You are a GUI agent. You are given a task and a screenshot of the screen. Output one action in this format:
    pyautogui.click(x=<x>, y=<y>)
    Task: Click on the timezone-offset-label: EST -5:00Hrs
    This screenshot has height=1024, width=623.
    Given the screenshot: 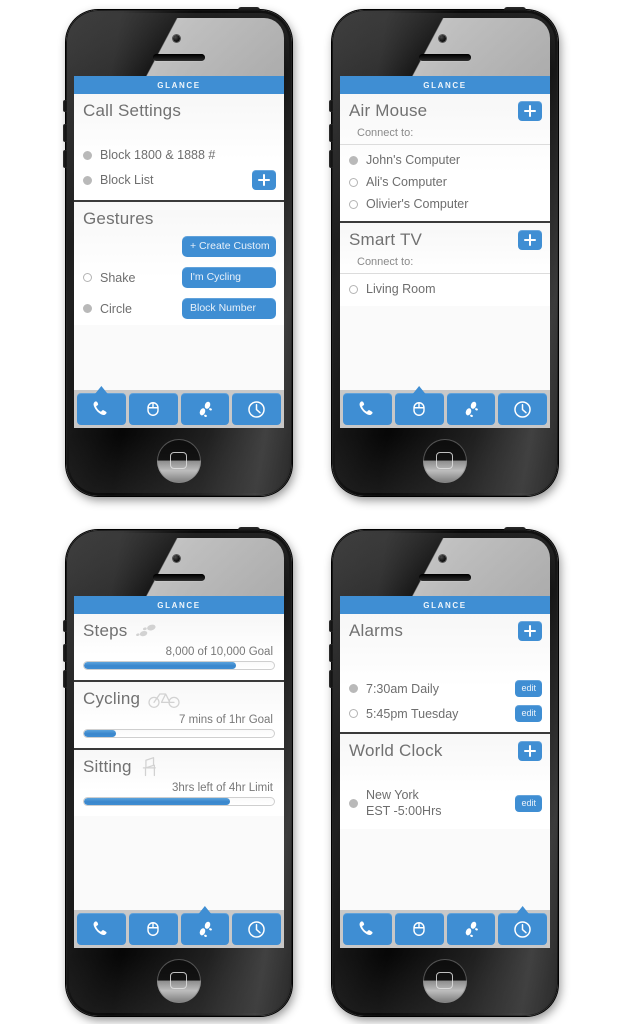 What is the action you would take?
    pyautogui.click(x=404, y=810)
    